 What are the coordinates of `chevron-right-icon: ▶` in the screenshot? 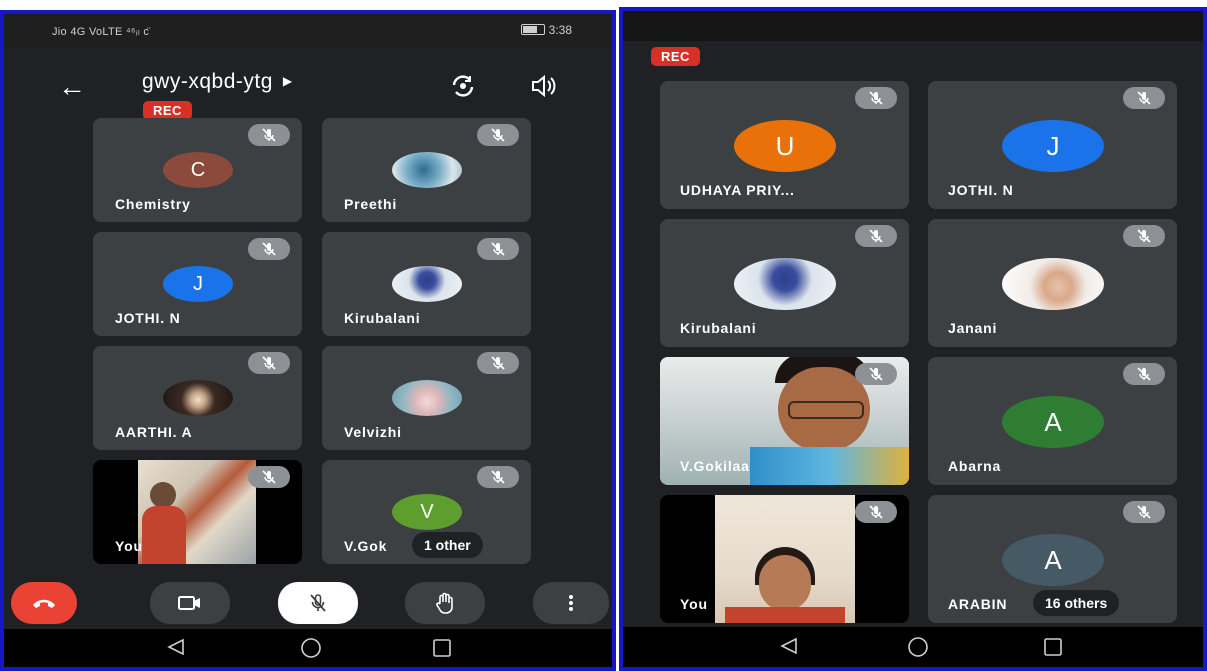 It's located at (287, 81).